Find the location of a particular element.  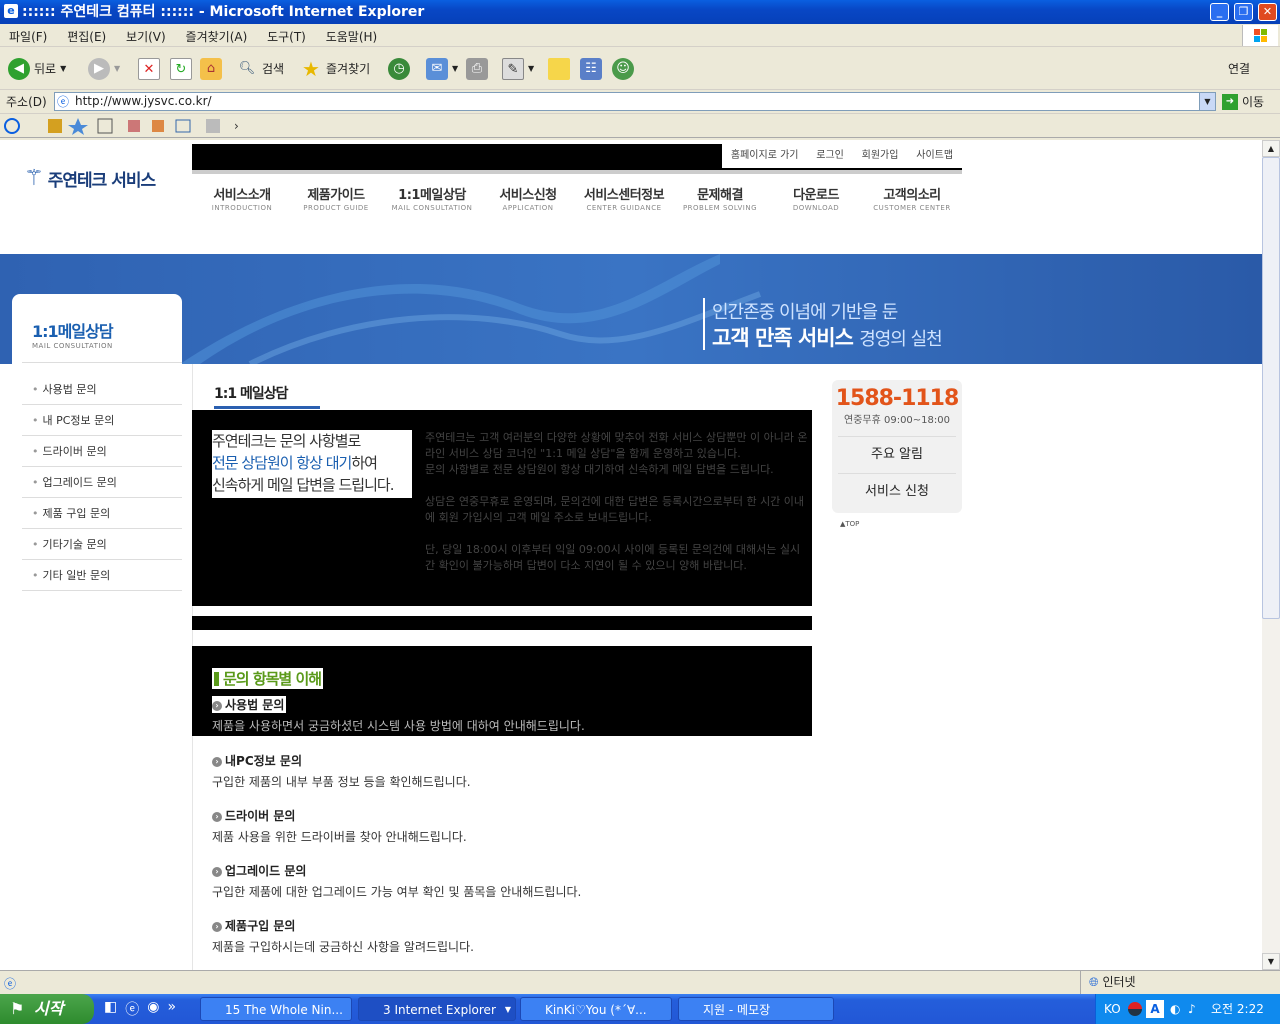

minimize-button: _ is located at coordinates (1219, 12).